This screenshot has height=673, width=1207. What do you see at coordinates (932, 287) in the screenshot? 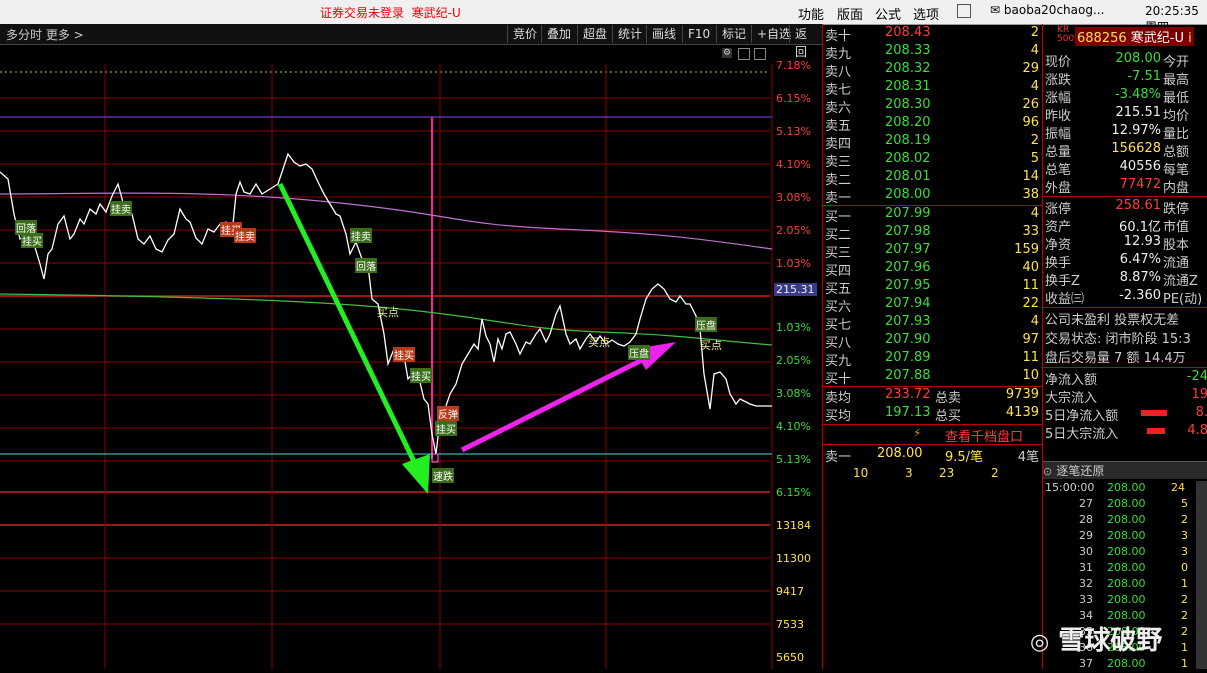
I see `bid-row: 买五 207.95 11` at bounding box center [932, 287].